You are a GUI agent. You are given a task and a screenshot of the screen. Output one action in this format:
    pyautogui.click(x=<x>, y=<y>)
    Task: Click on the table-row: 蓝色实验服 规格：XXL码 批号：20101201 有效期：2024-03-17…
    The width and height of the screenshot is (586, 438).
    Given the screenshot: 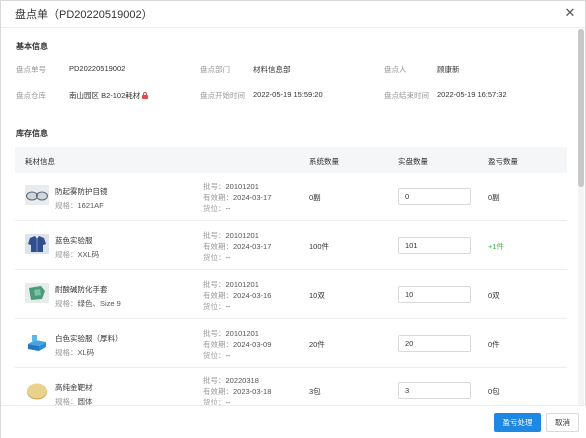 What is the action you would take?
    pyautogui.click(x=291, y=246)
    